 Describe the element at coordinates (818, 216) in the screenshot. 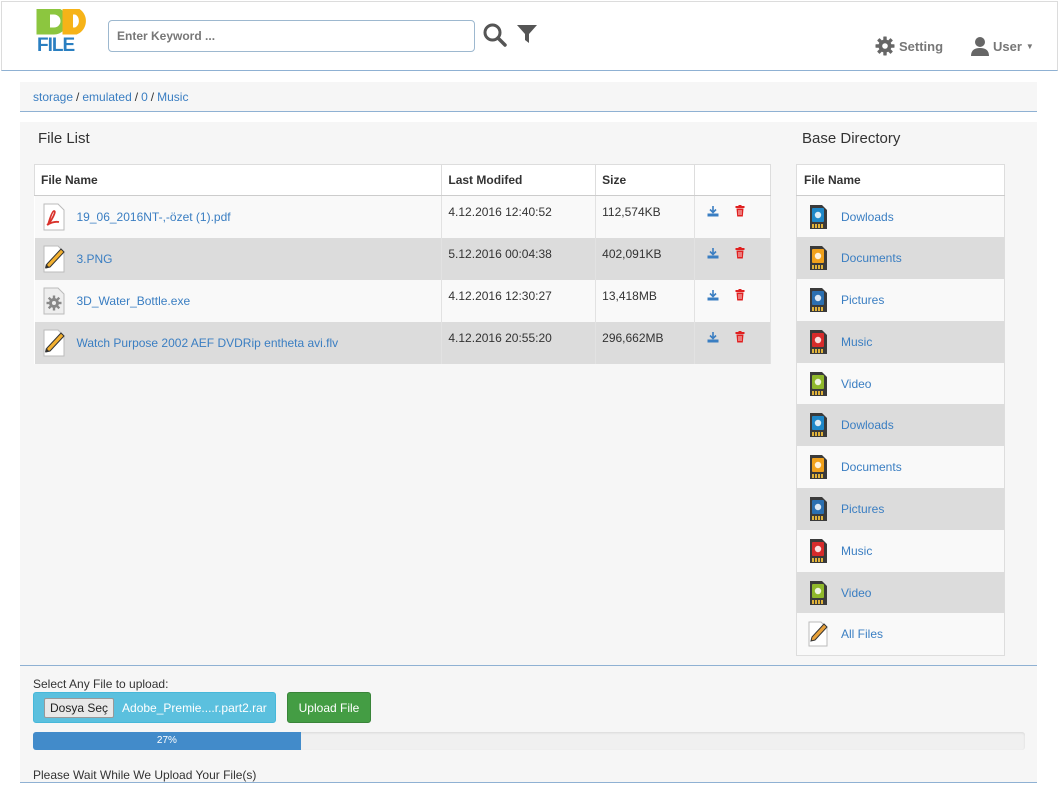

I see `downloads-sd-icon` at that location.